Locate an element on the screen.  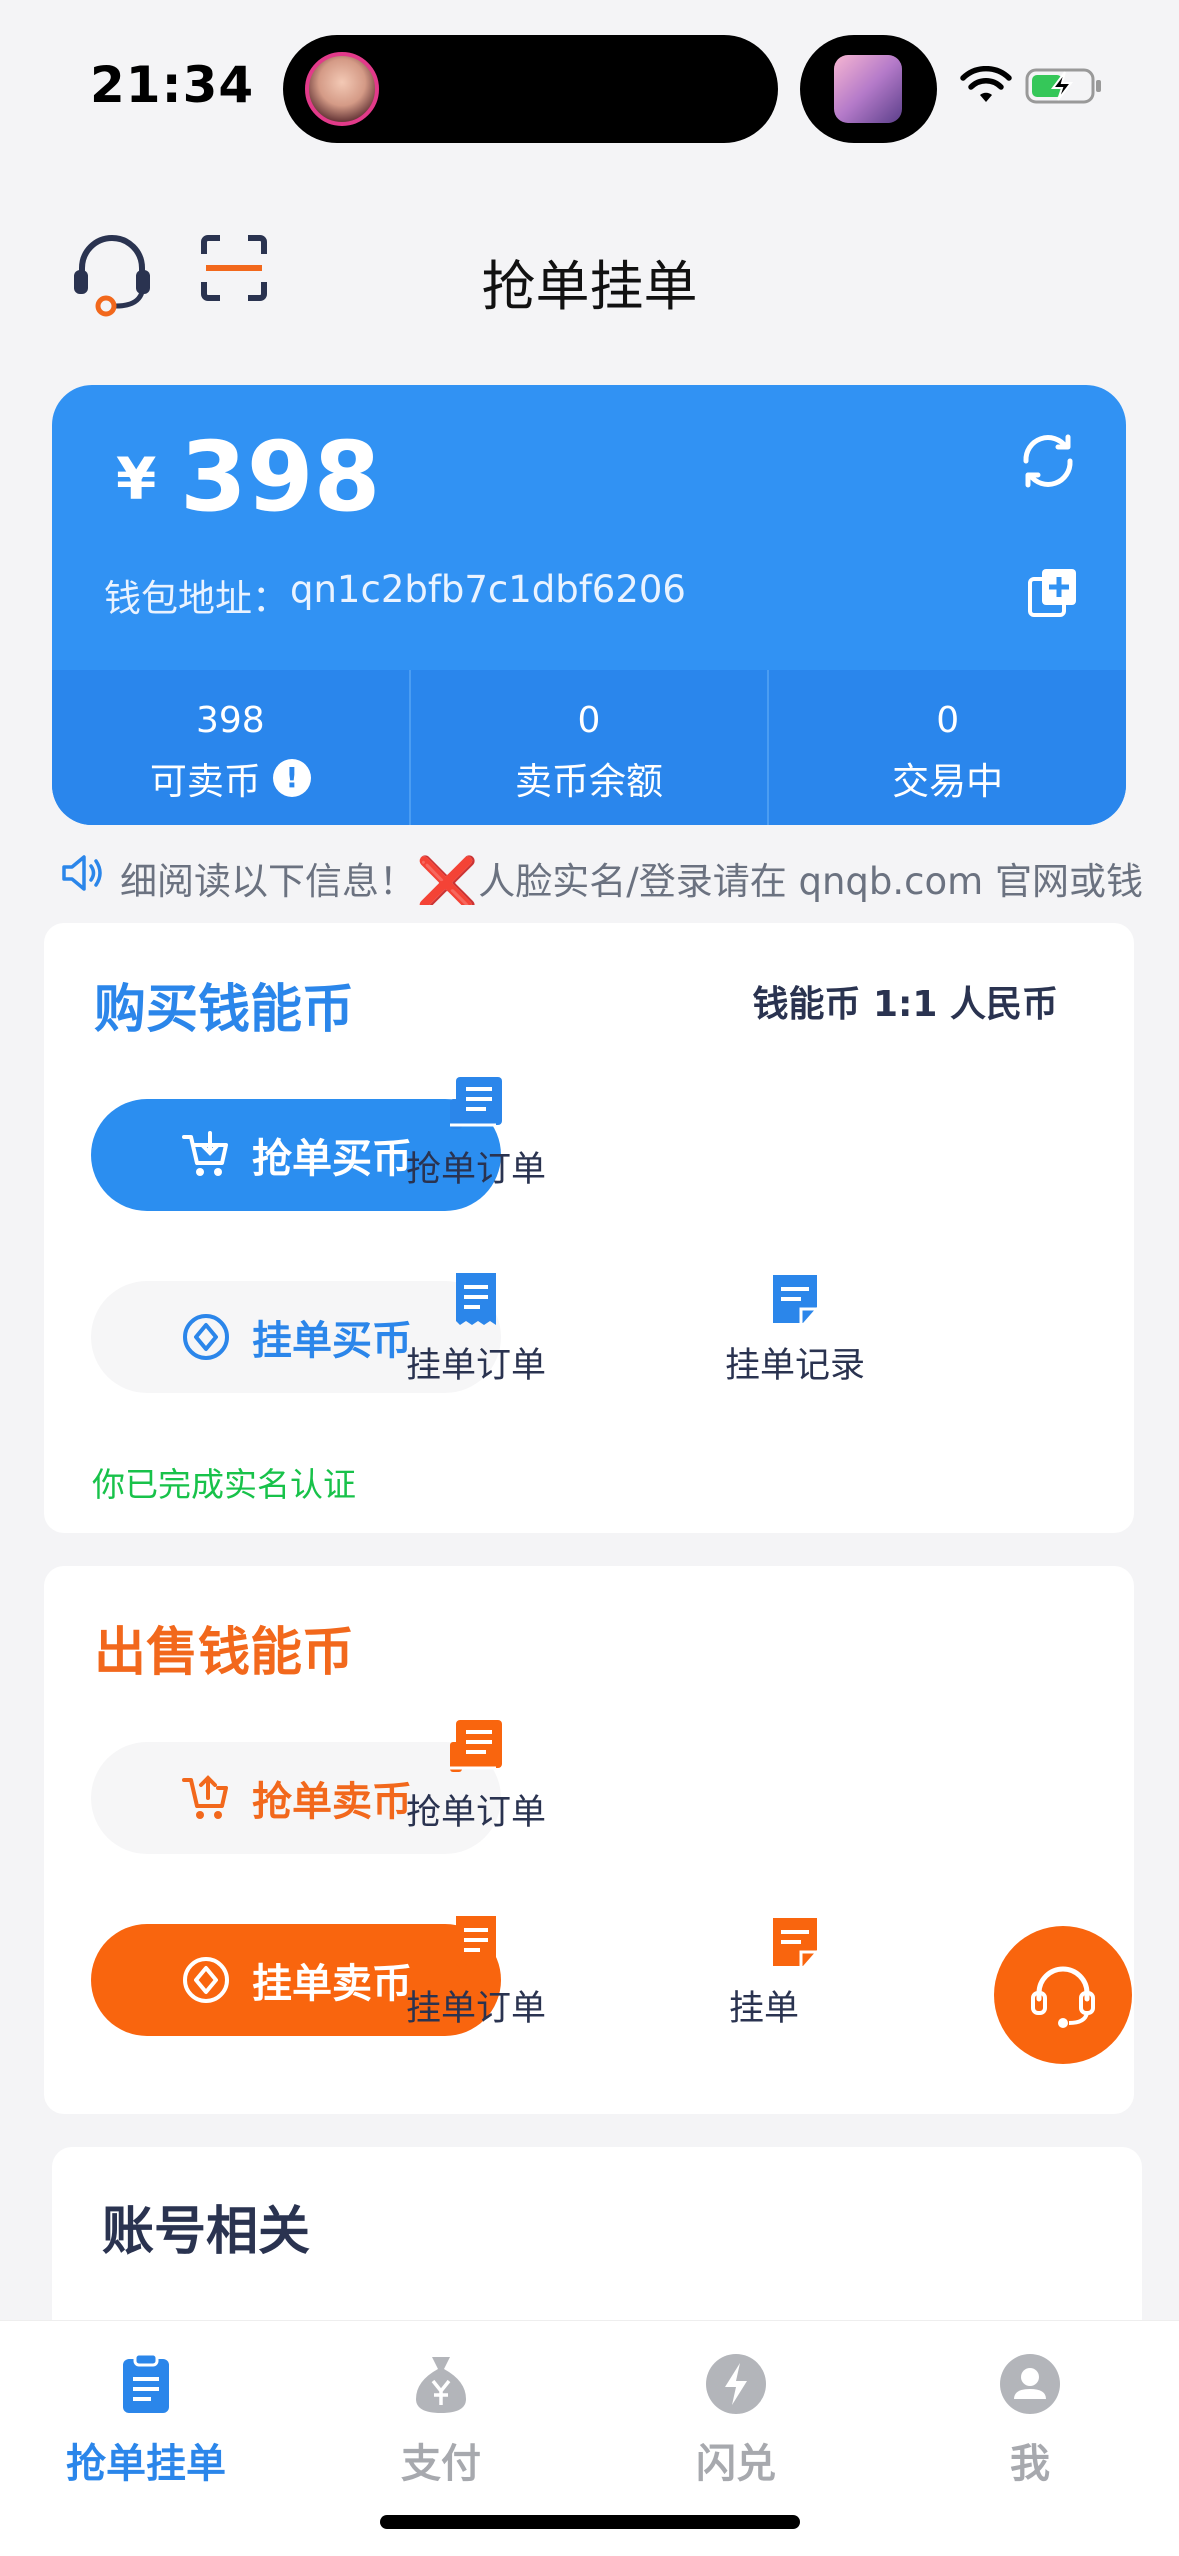
dynamic-island-secondary is located at coordinates (868, 89).